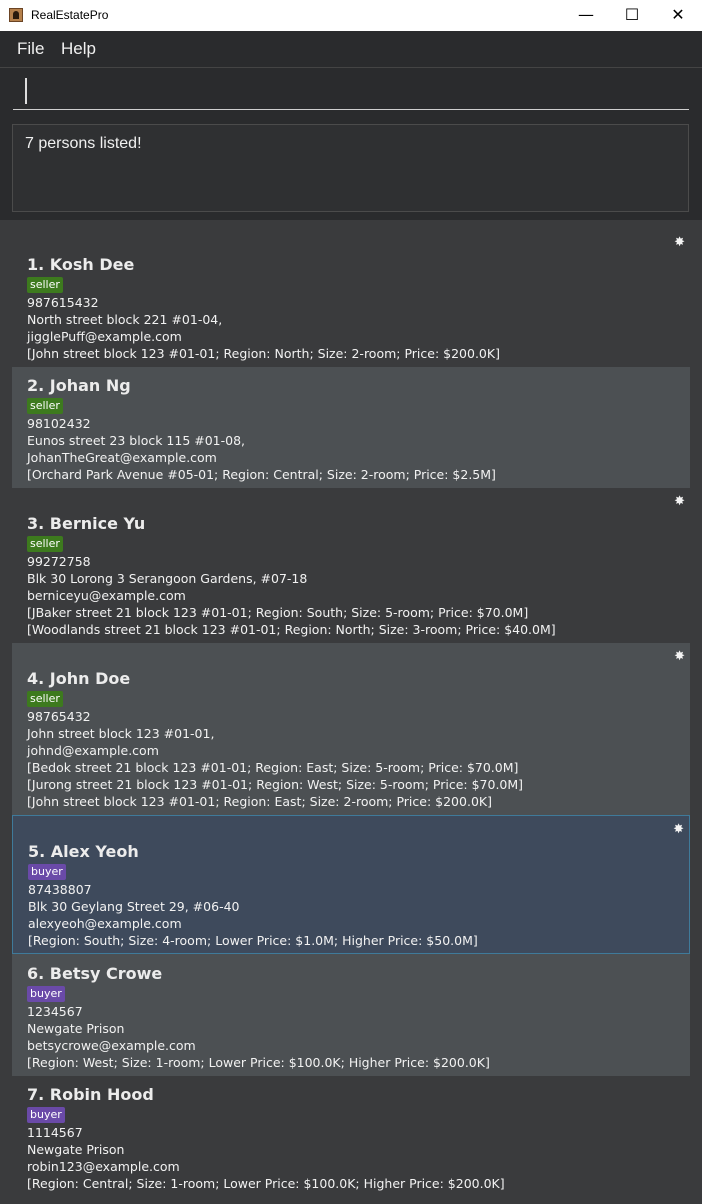  I want to click on person-name: 6. Betsy Crowe, so click(95, 973).